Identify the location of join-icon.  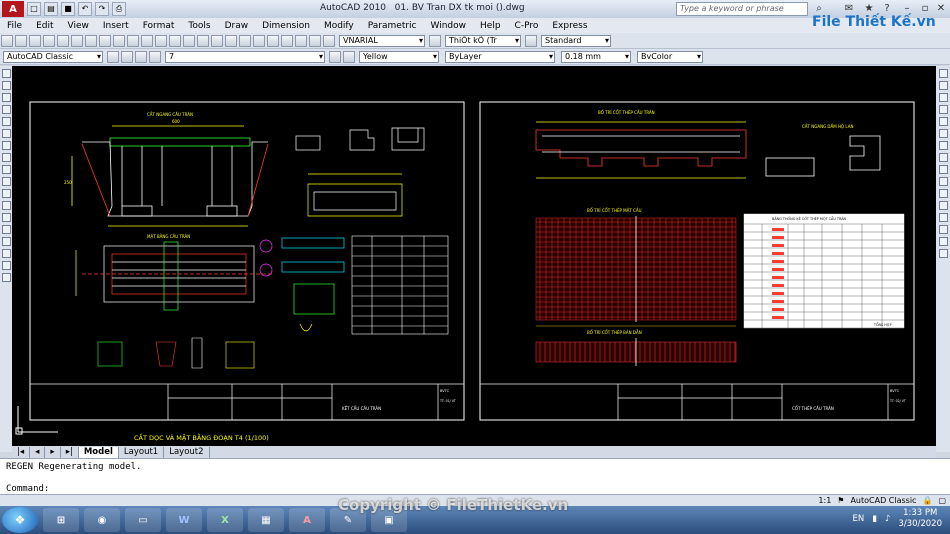
(943, 217).